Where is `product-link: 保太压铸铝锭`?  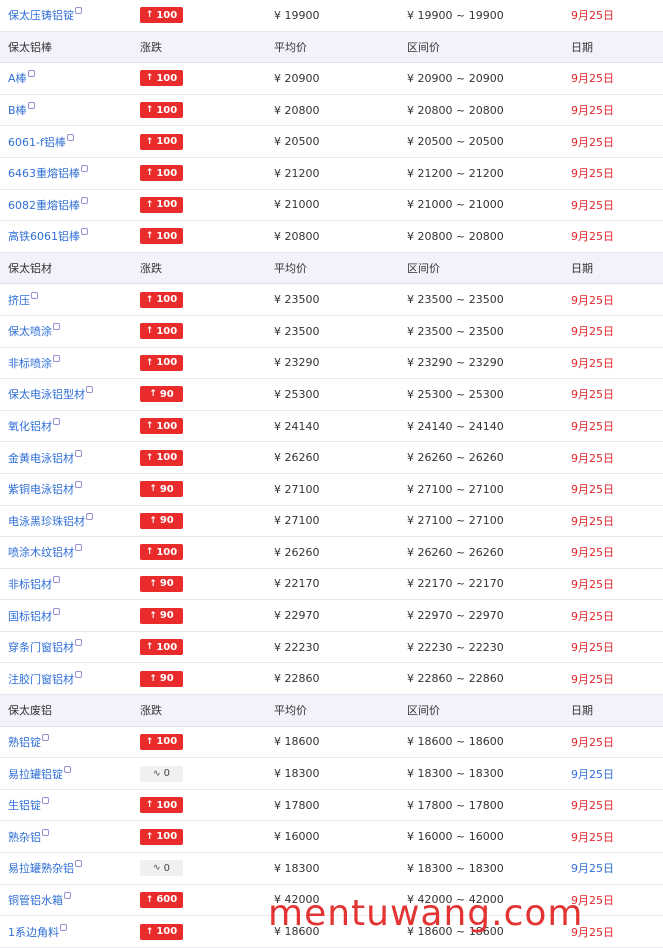 product-link: 保太压铸铝锭 is located at coordinates (45, 14).